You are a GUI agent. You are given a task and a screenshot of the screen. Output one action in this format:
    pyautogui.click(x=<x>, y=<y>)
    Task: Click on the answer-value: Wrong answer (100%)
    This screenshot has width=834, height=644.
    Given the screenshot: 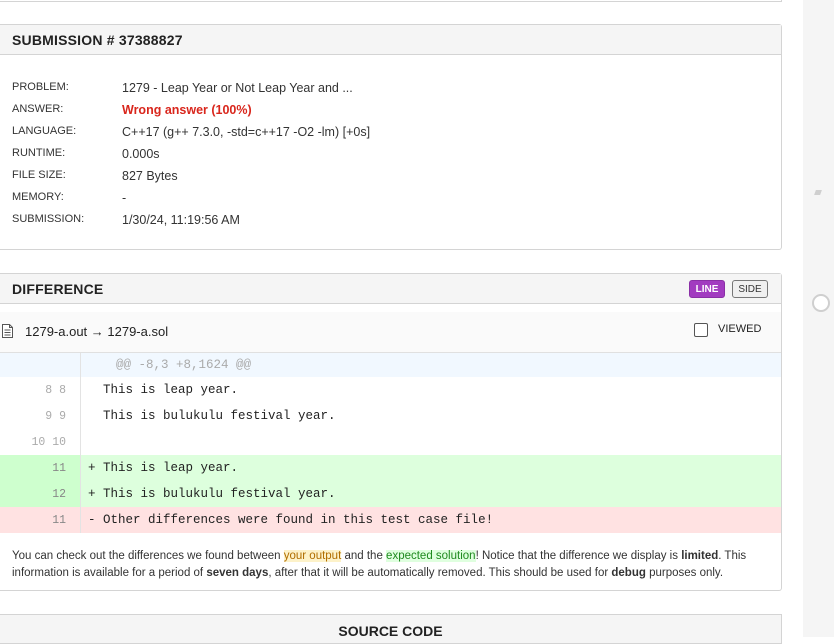 What is the action you would take?
    pyautogui.click(x=187, y=110)
    